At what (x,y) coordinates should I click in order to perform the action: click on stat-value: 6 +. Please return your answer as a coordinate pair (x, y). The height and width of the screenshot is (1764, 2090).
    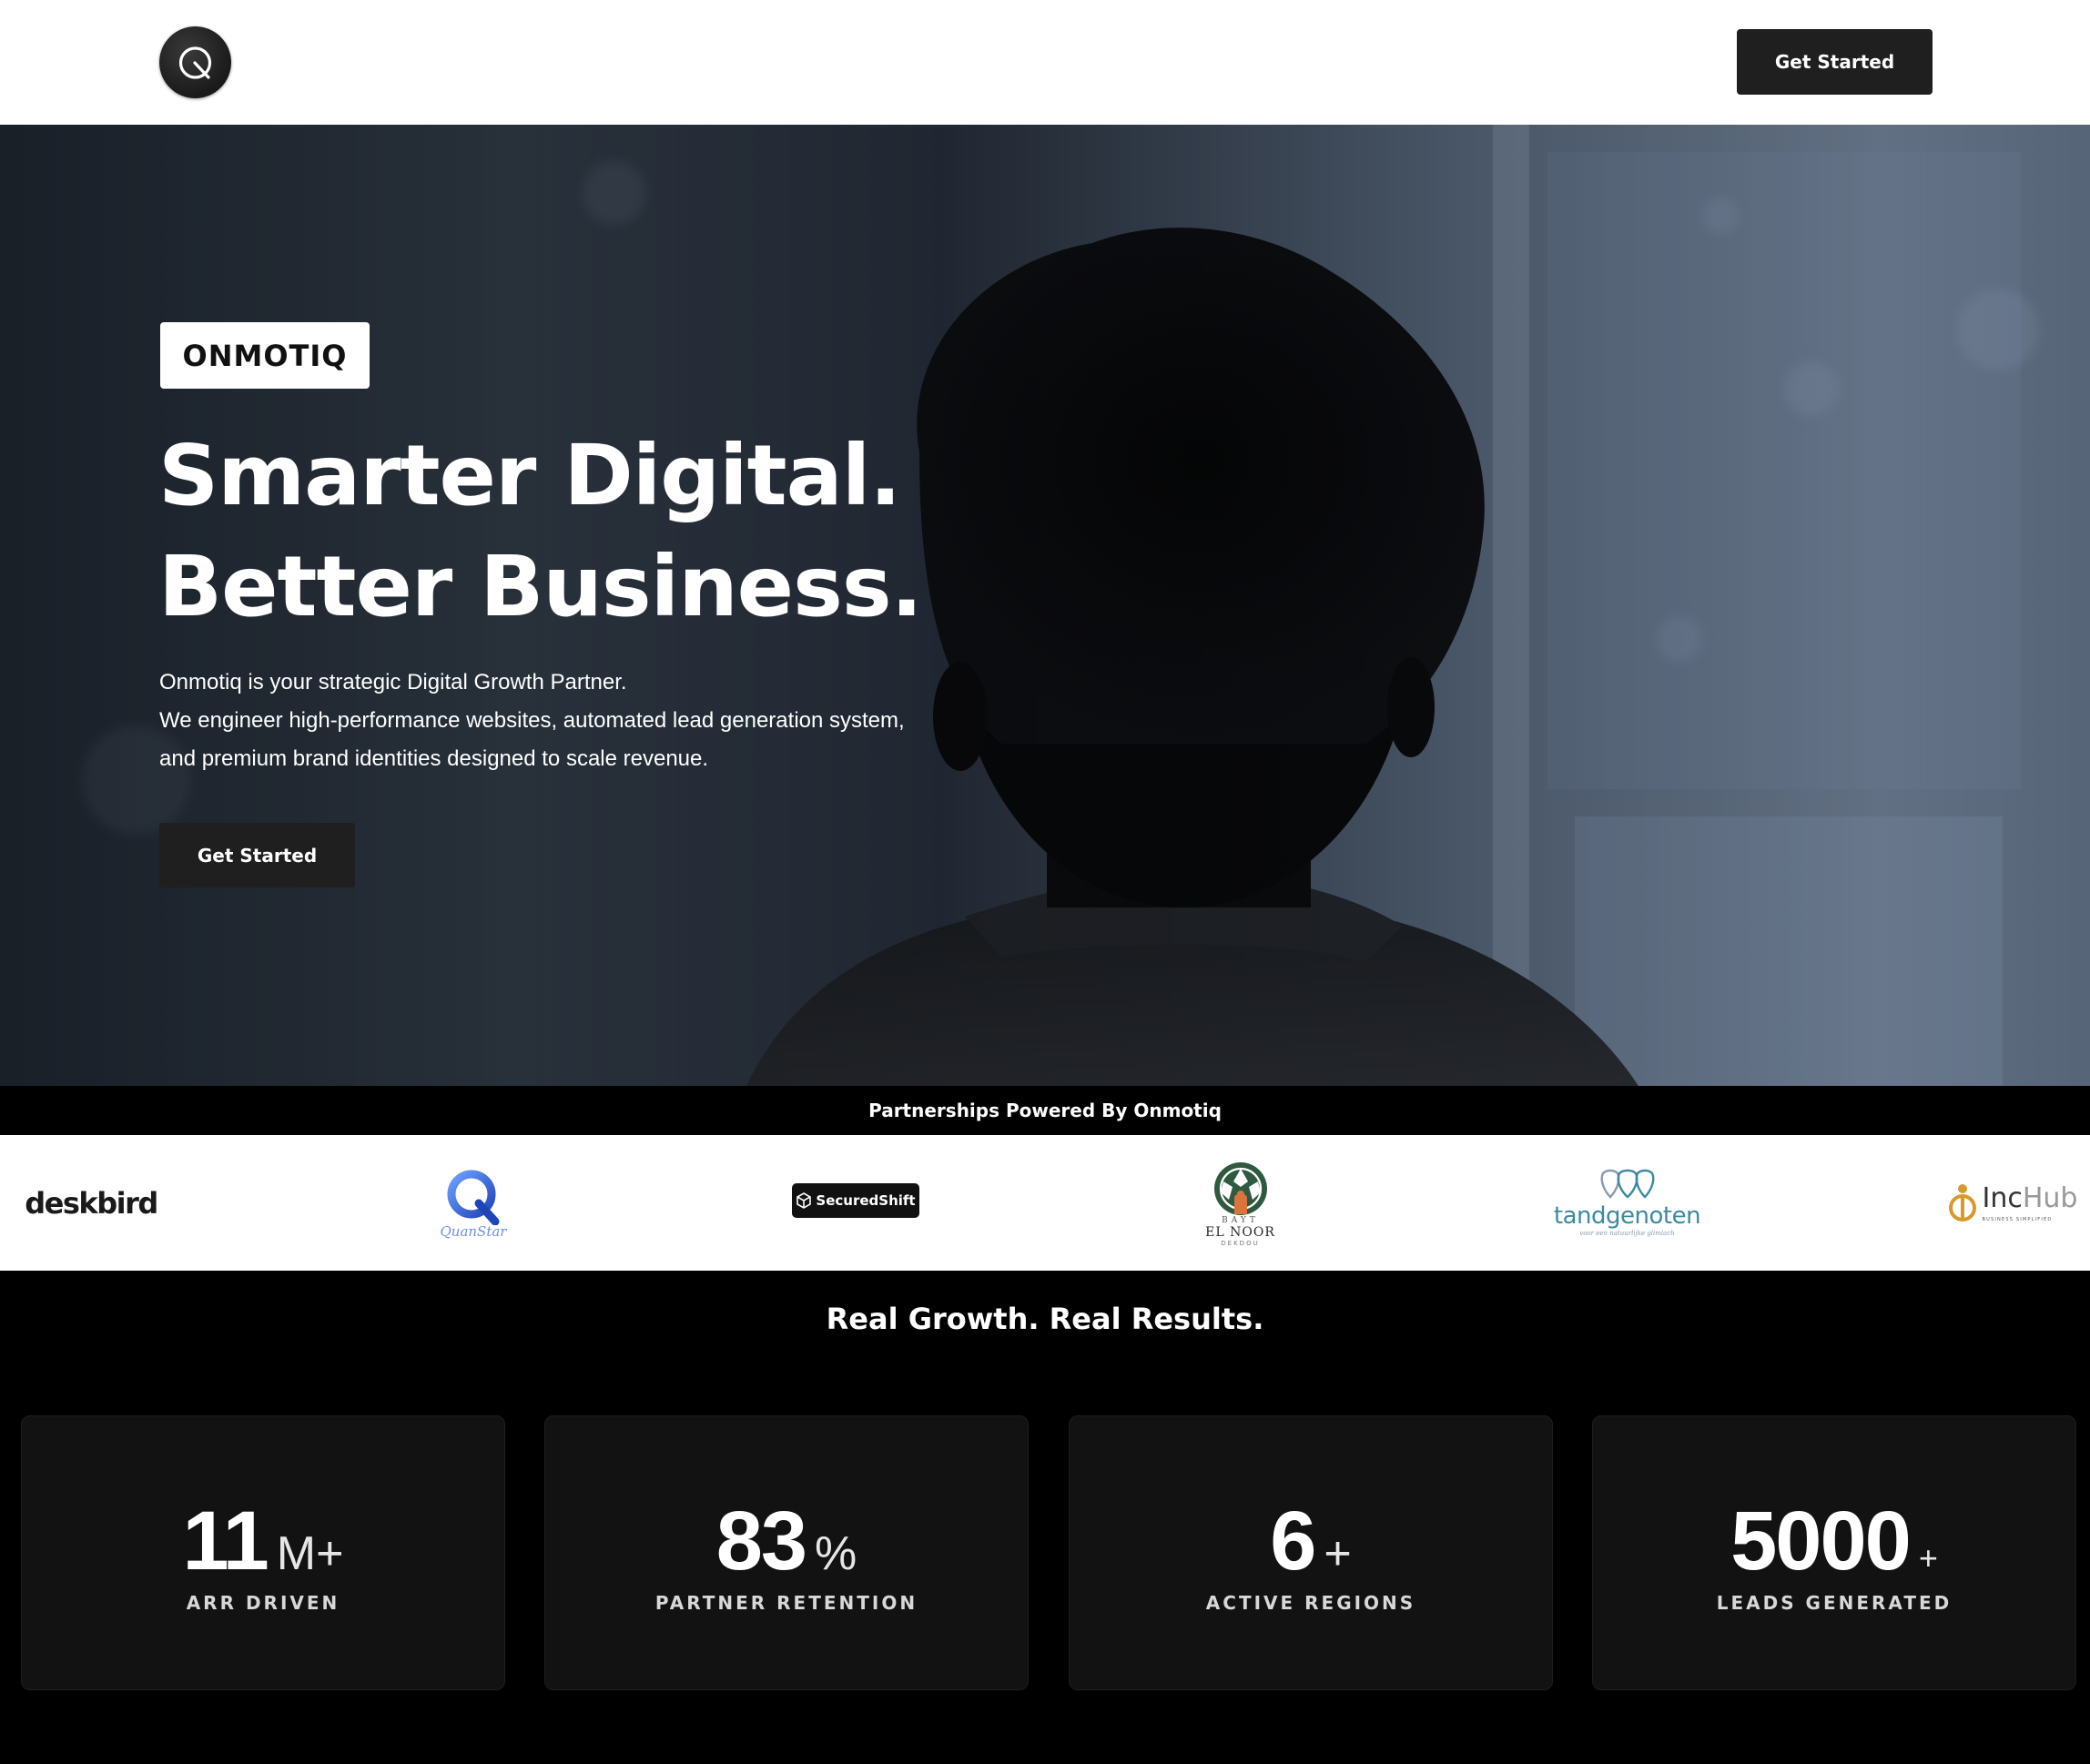
    Looking at the image, I should click on (1311, 1541).